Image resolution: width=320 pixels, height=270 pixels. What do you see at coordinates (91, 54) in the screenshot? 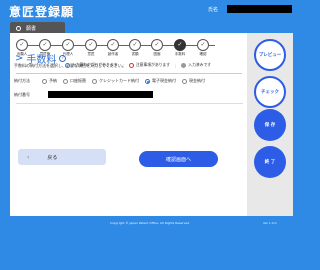
I see `step-label: 意匠` at bounding box center [91, 54].